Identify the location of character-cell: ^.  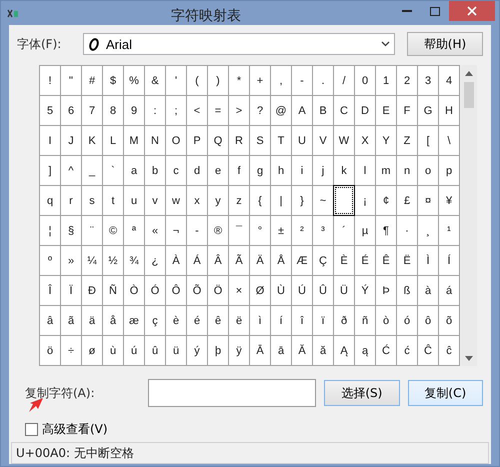
(71, 171).